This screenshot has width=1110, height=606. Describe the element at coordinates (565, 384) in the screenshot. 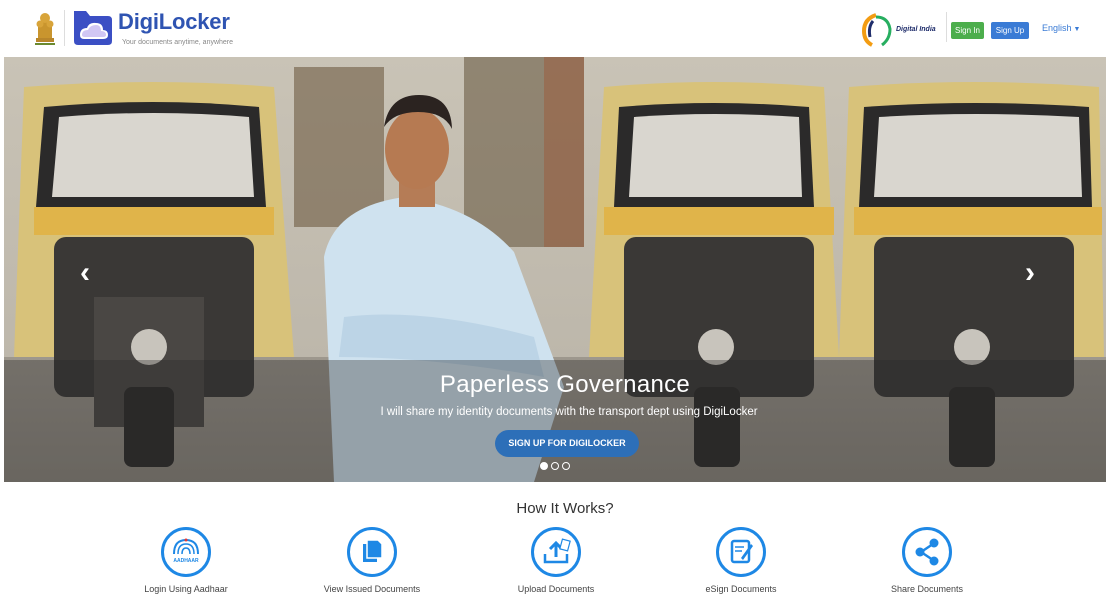

I see `hero-title: Paperless Governance` at that location.